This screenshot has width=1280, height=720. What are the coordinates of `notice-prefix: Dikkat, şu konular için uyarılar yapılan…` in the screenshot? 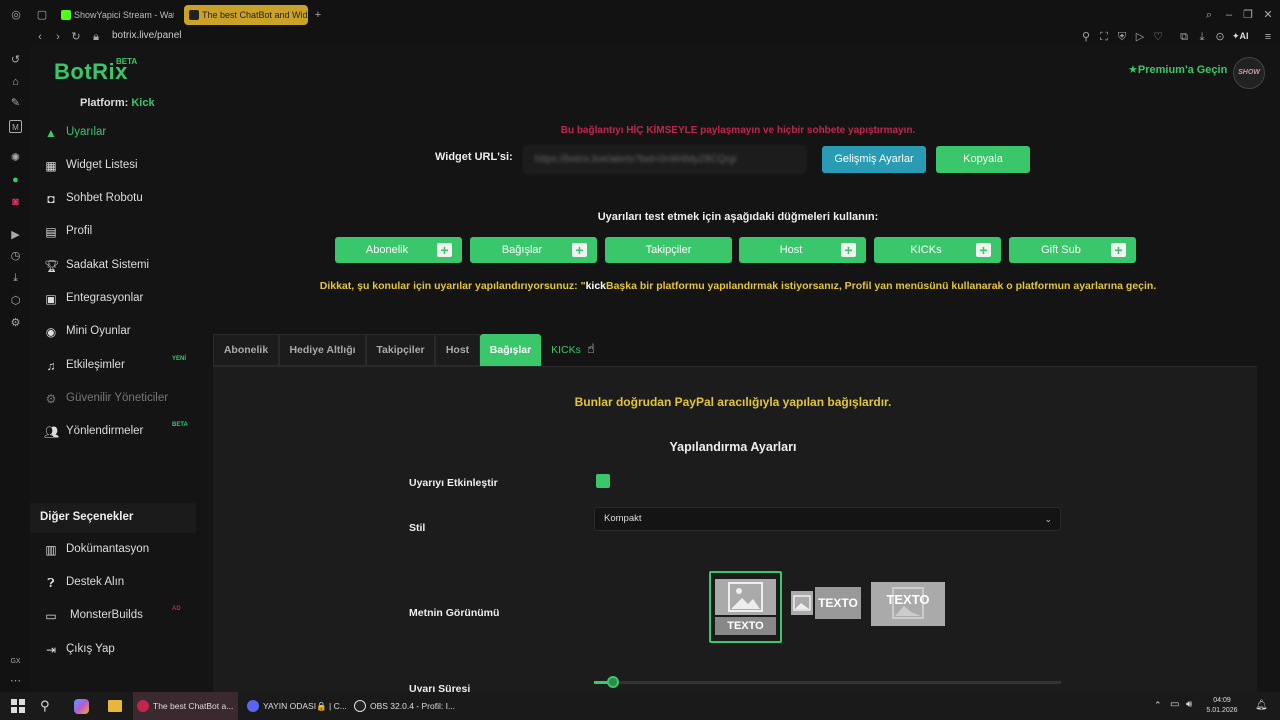 It's located at (452, 286).